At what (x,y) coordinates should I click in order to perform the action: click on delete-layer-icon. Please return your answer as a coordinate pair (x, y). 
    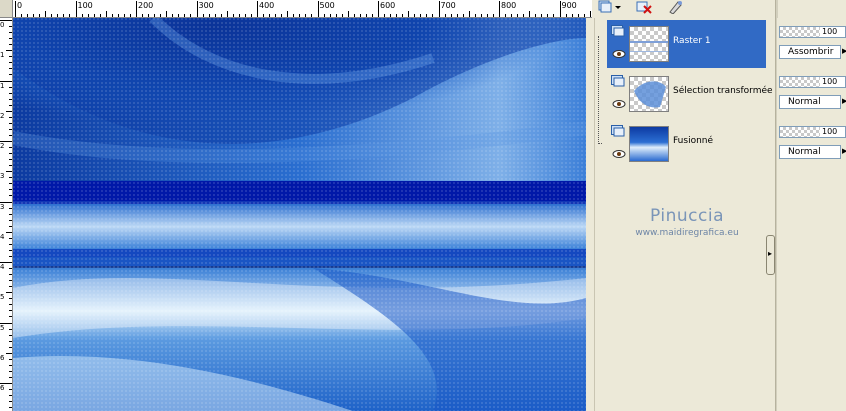
    Looking at the image, I should click on (644, 7).